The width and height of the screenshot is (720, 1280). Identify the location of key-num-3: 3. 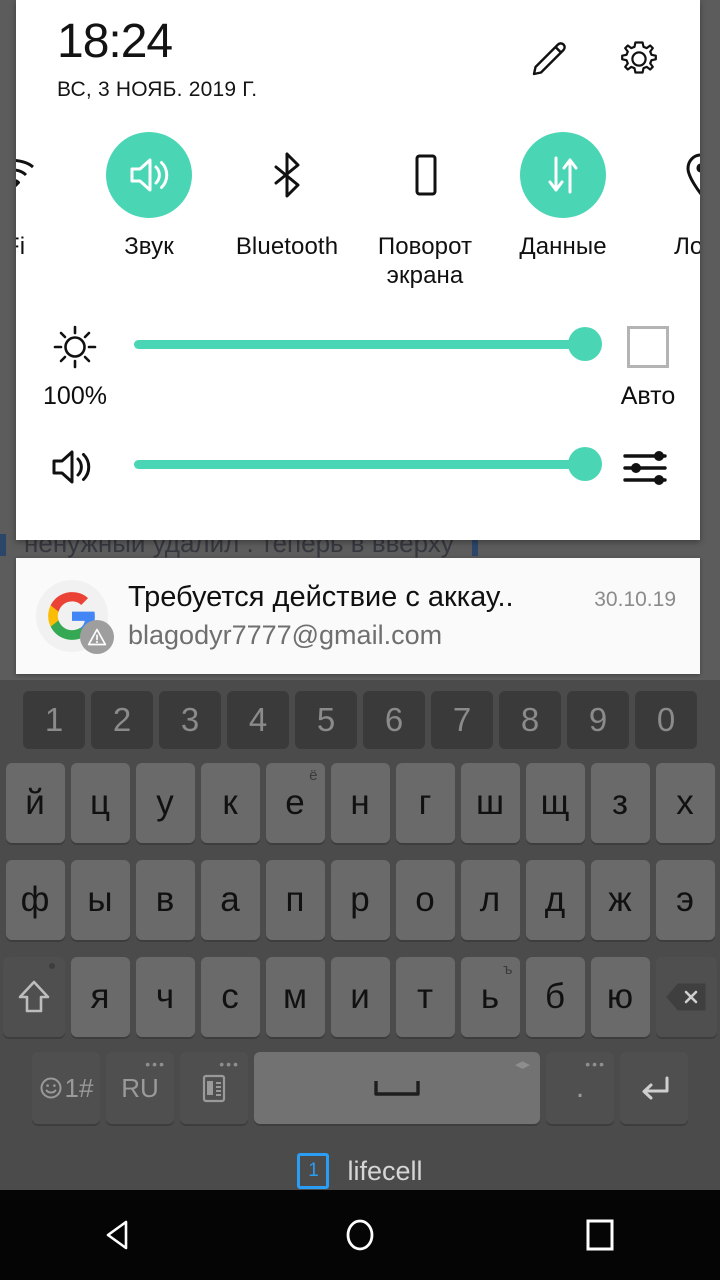
(190, 720).